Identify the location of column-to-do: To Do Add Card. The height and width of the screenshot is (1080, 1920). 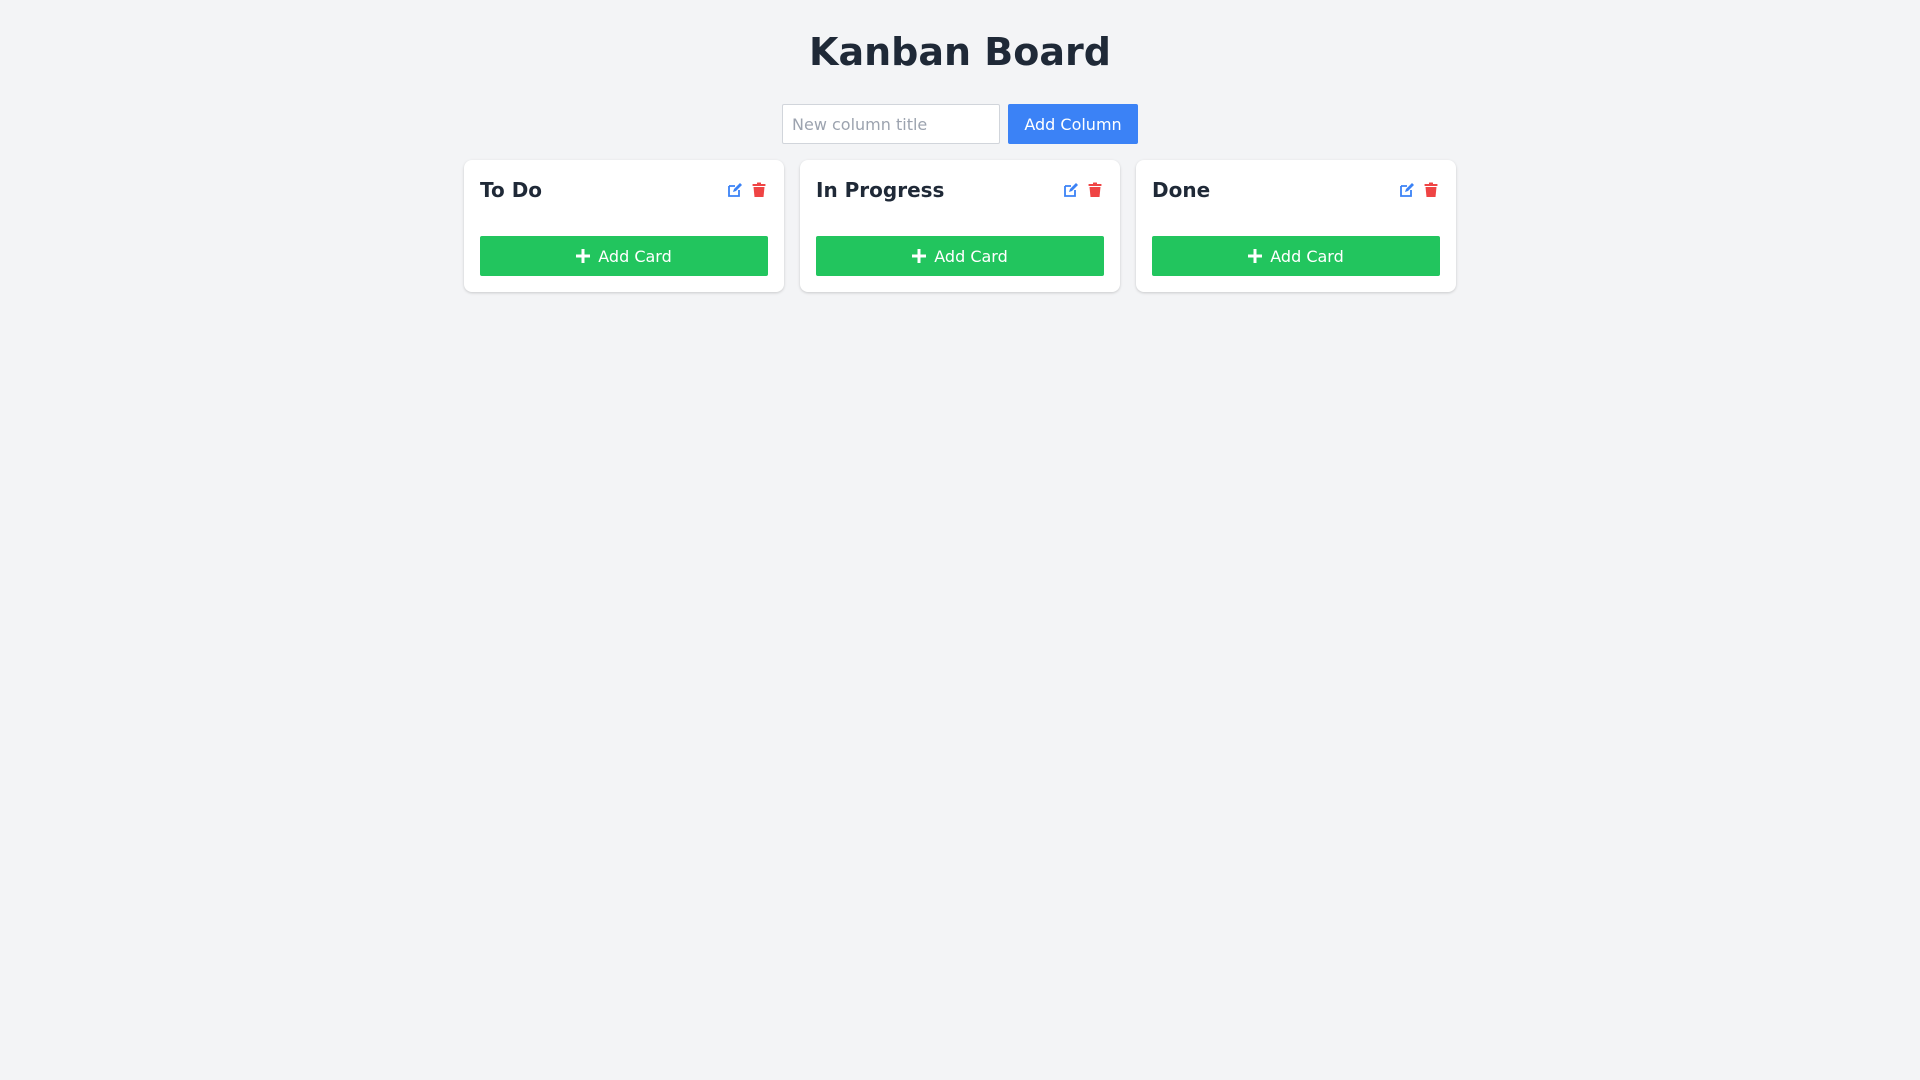
(624, 226).